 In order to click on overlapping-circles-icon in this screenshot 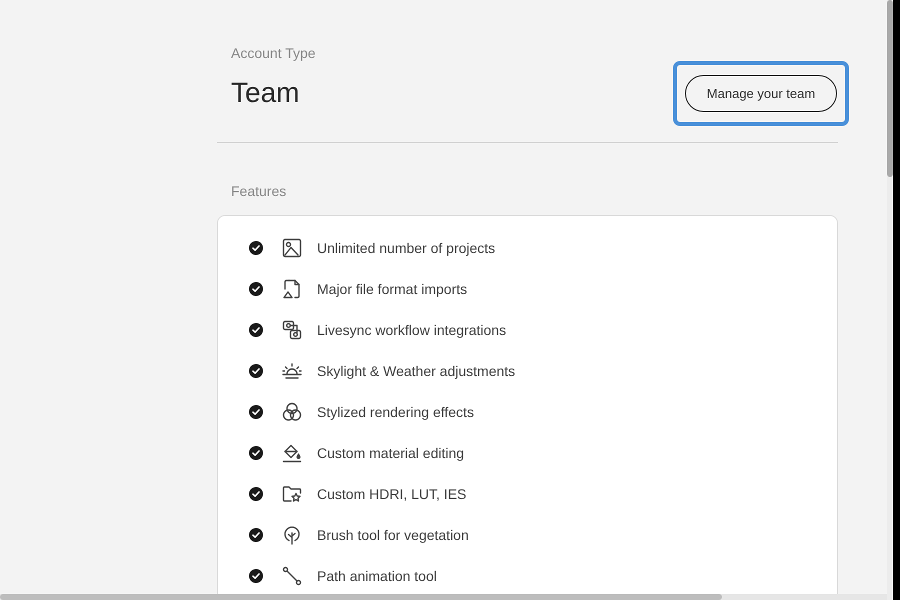, I will do `click(292, 412)`.